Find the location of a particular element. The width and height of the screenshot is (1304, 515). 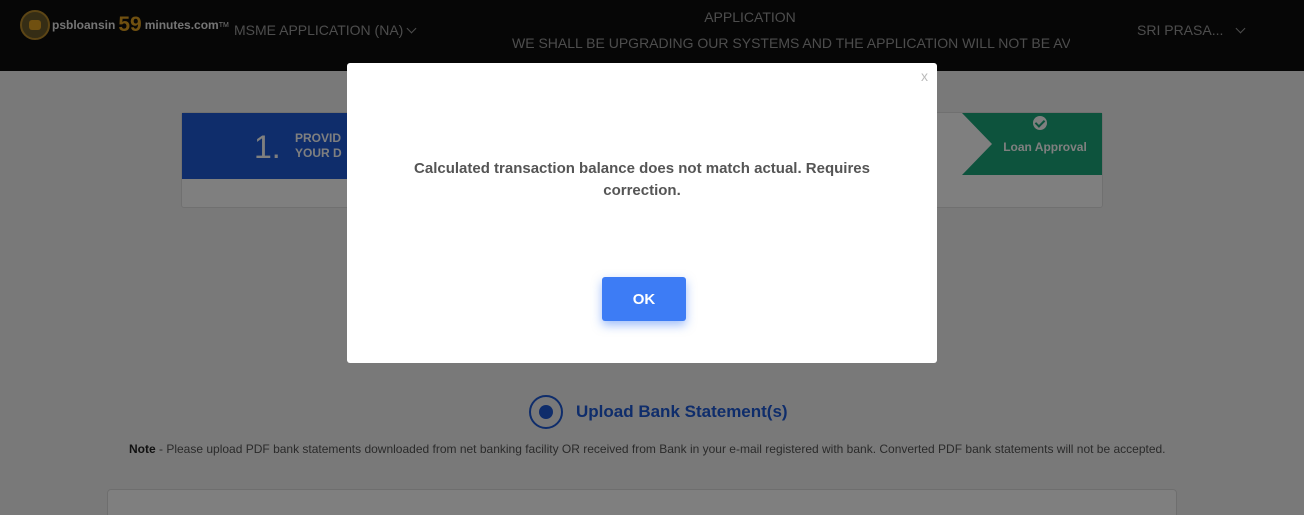

close-icon: x is located at coordinates (924, 76).